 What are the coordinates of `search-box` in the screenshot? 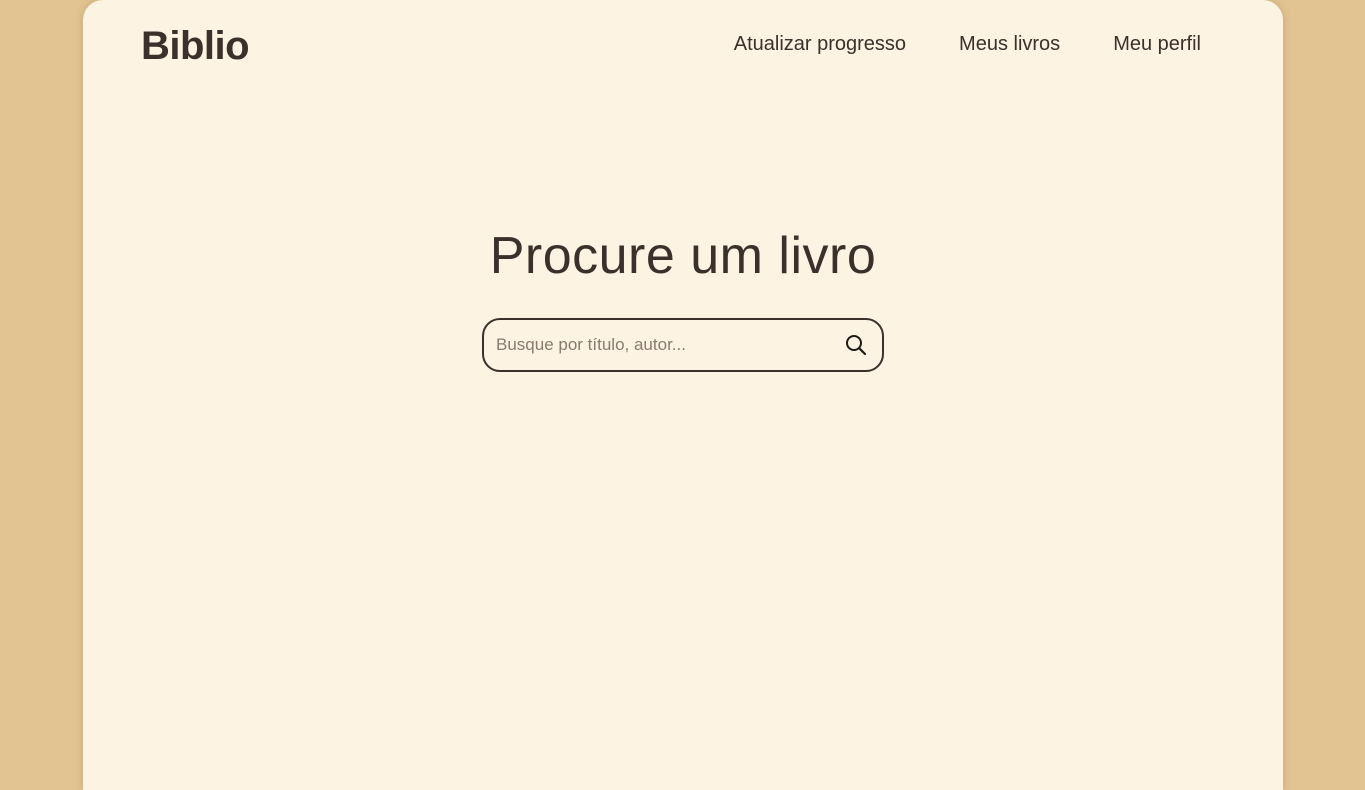 It's located at (683, 345).